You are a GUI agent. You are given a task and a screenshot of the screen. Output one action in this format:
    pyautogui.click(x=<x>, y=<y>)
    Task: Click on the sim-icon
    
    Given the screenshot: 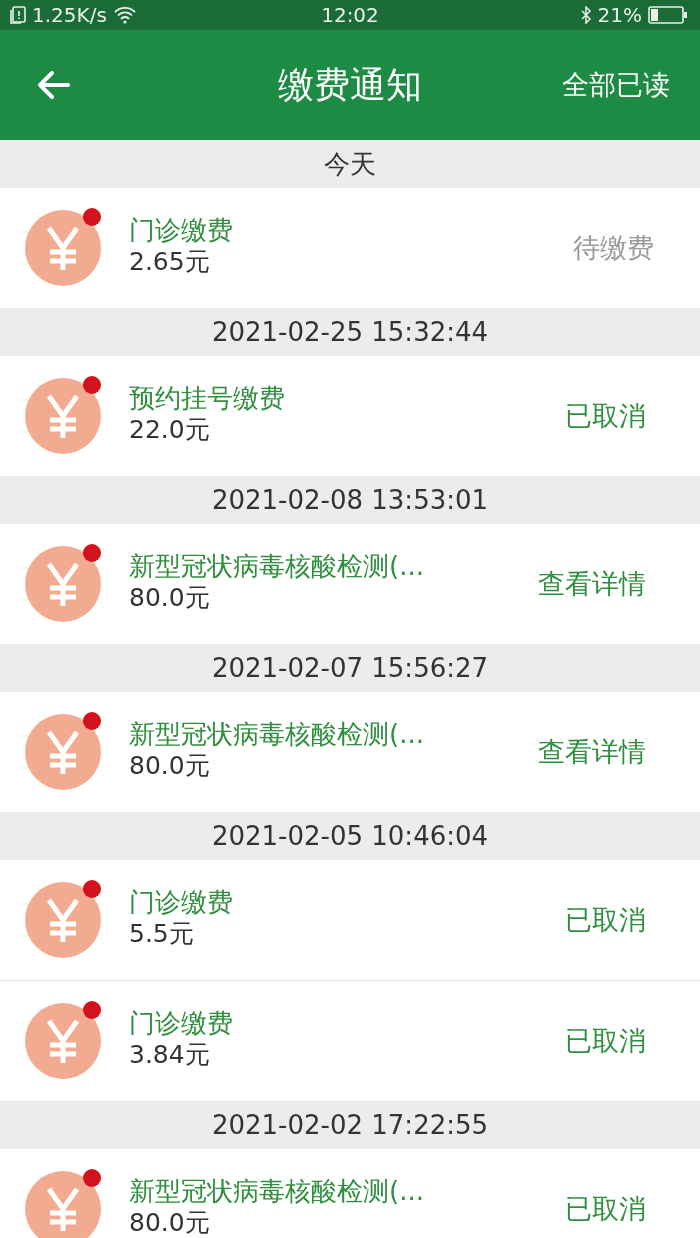 What is the action you would take?
    pyautogui.click(x=18, y=15)
    